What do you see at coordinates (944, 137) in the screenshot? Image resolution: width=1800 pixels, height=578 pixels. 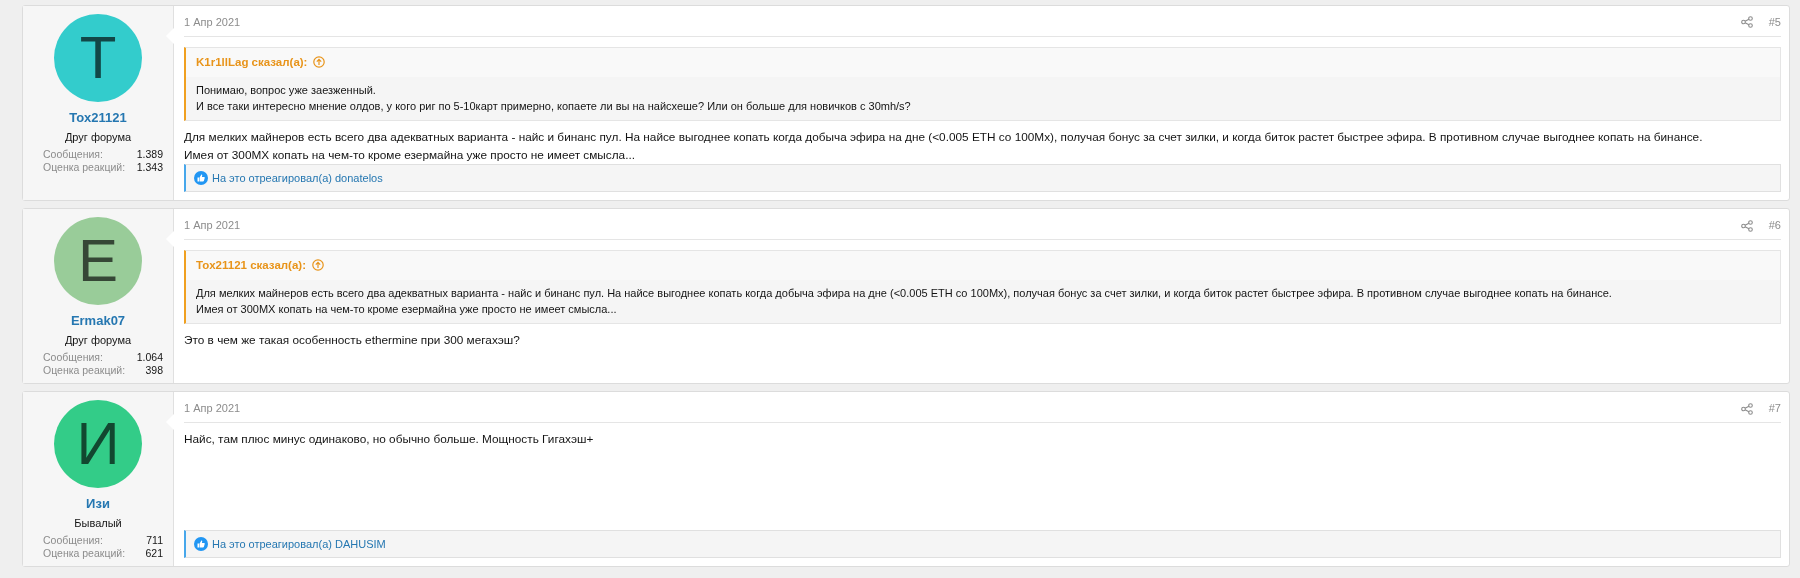 I see `post-text: Для мелких майнеров есть всего два адекватных варианта - найс и бинанс пул. На найсе выгоднее копать когда добыча эфира на дне (<0.005 ETH со 100Мх), получая бонус за счет зилки, и когда биток растет быстрее эфира. В противном случае выгоднее копать на бинансе.` at bounding box center [944, 137].